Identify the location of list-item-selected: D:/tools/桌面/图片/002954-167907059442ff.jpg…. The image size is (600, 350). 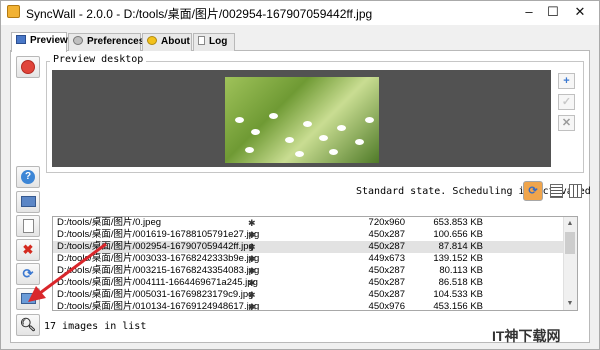
(309, 247).